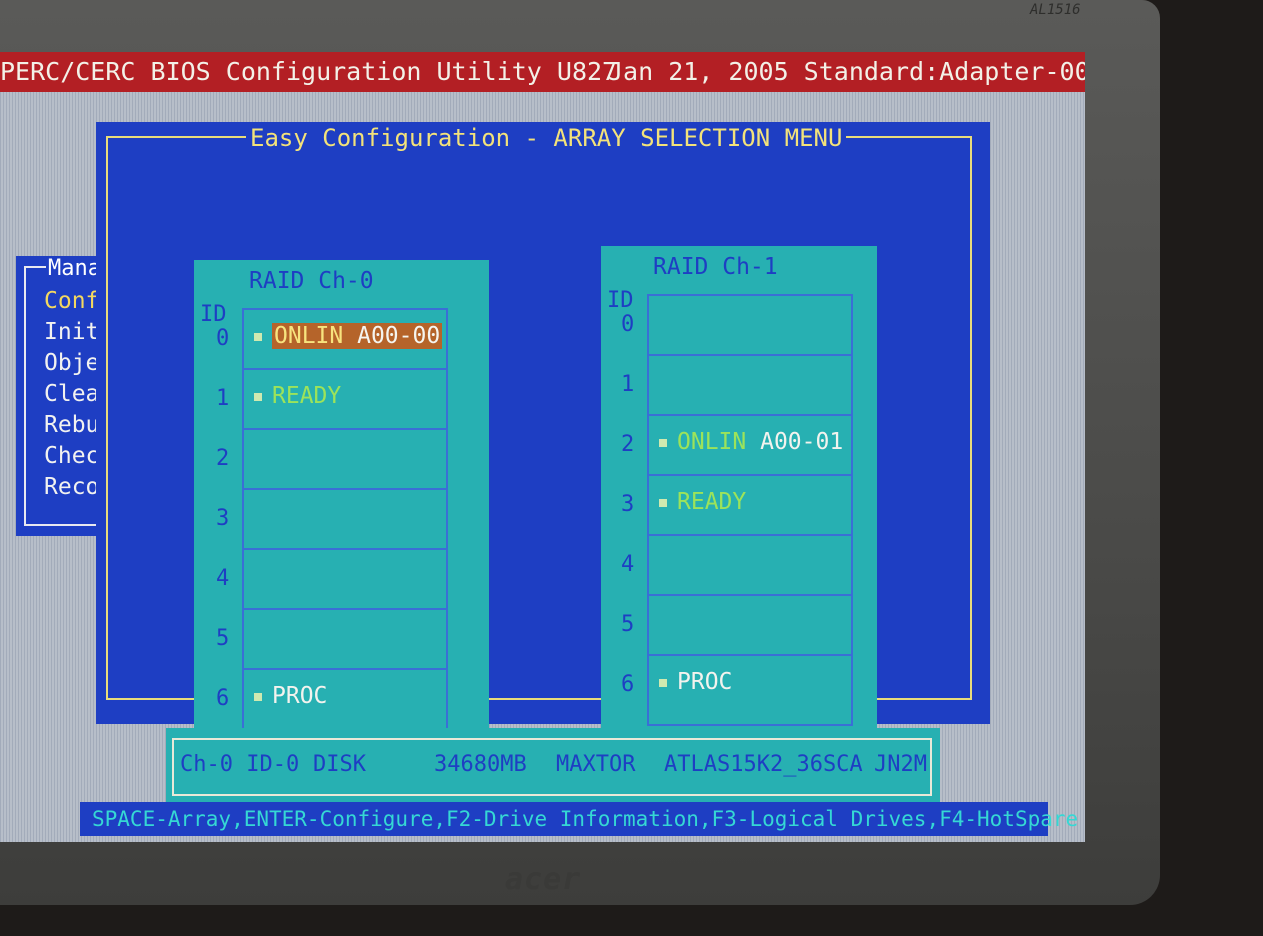  I want to click on channel-0-slot-2: 2, so click(331, 460).